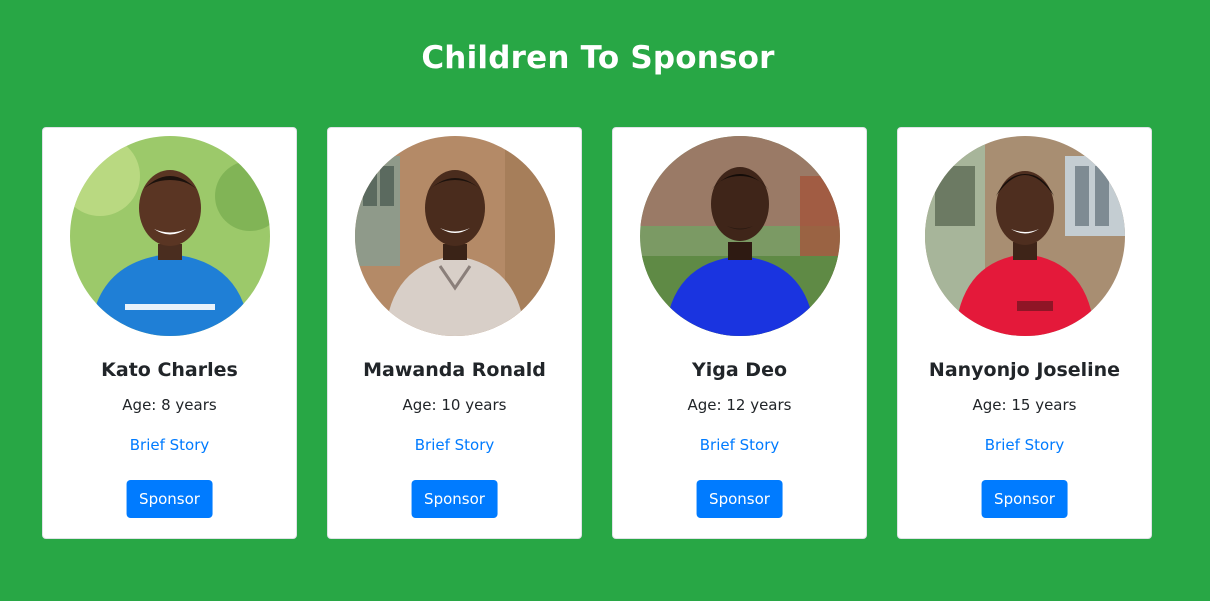 The width and height of the screenshot is (1210, 601). What do you see at coordinates (739, 370) in the screenshot?
I see `child-name: Yiga Deo` at bounding box center [739, 370].